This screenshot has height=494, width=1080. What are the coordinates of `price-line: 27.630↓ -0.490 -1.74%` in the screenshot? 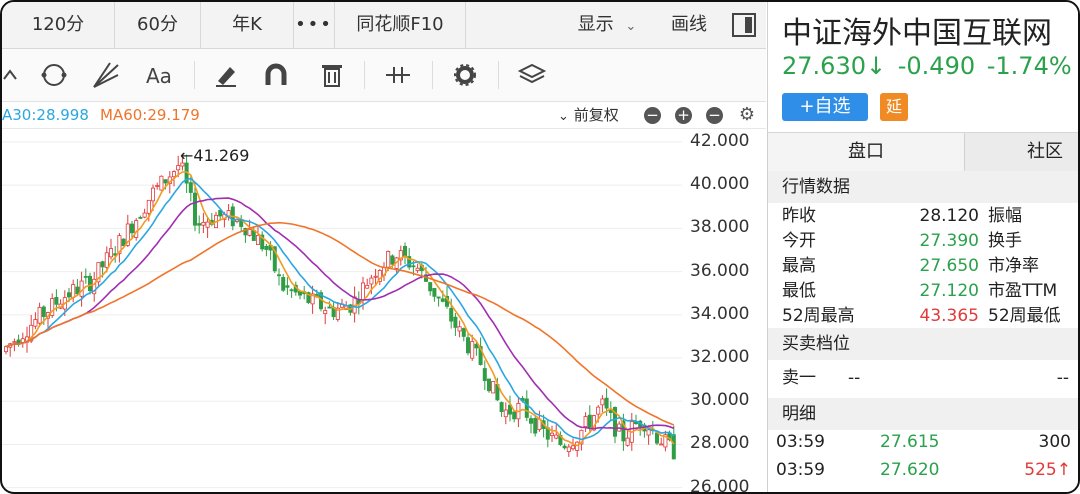 It's located at (927, 66).